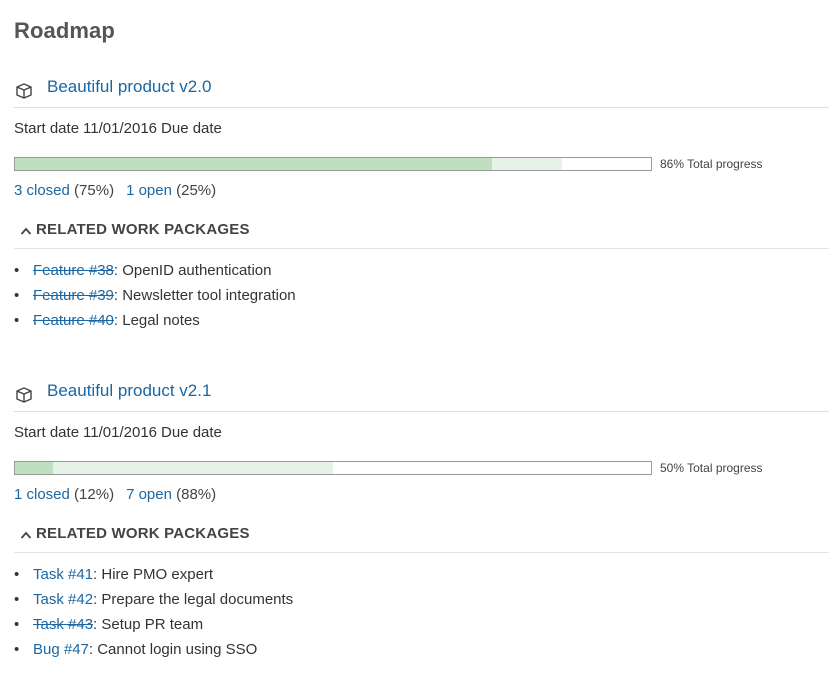 The image size is (829, 678). I want to click on closed-issues-link: 3 closed, so click(42, 190).